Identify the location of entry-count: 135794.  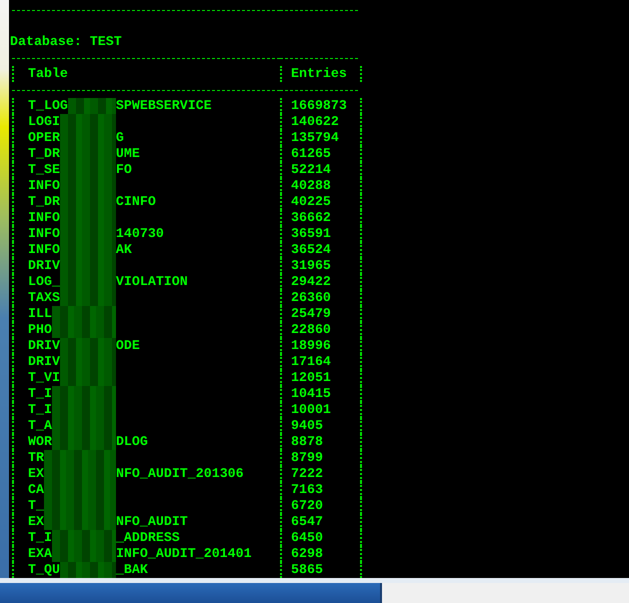
(315, 137).